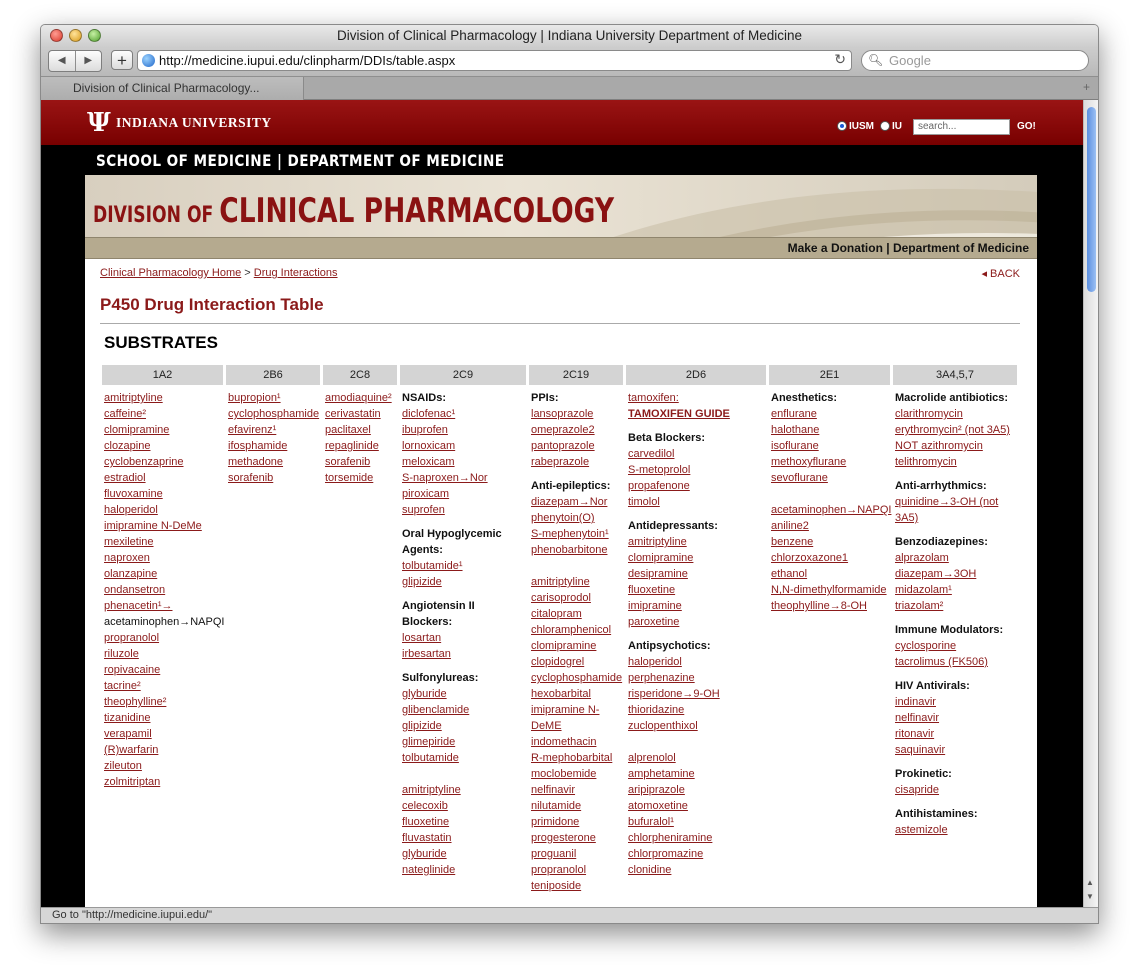  I want to click on drug-link: alprenolol, so click(697, 758).